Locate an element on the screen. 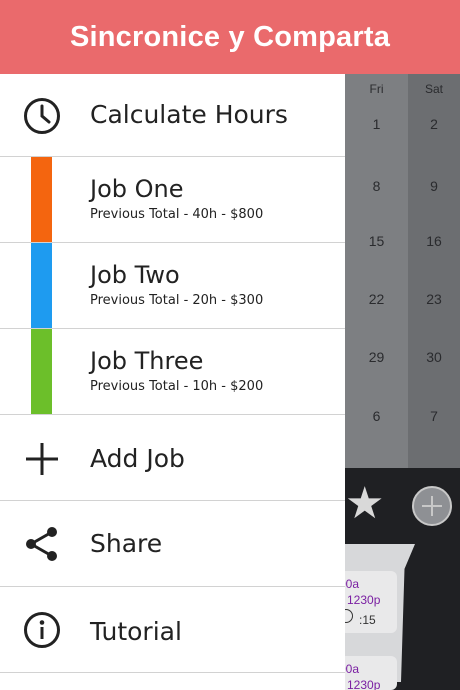  info-icon is located at coordinates (42, 630).